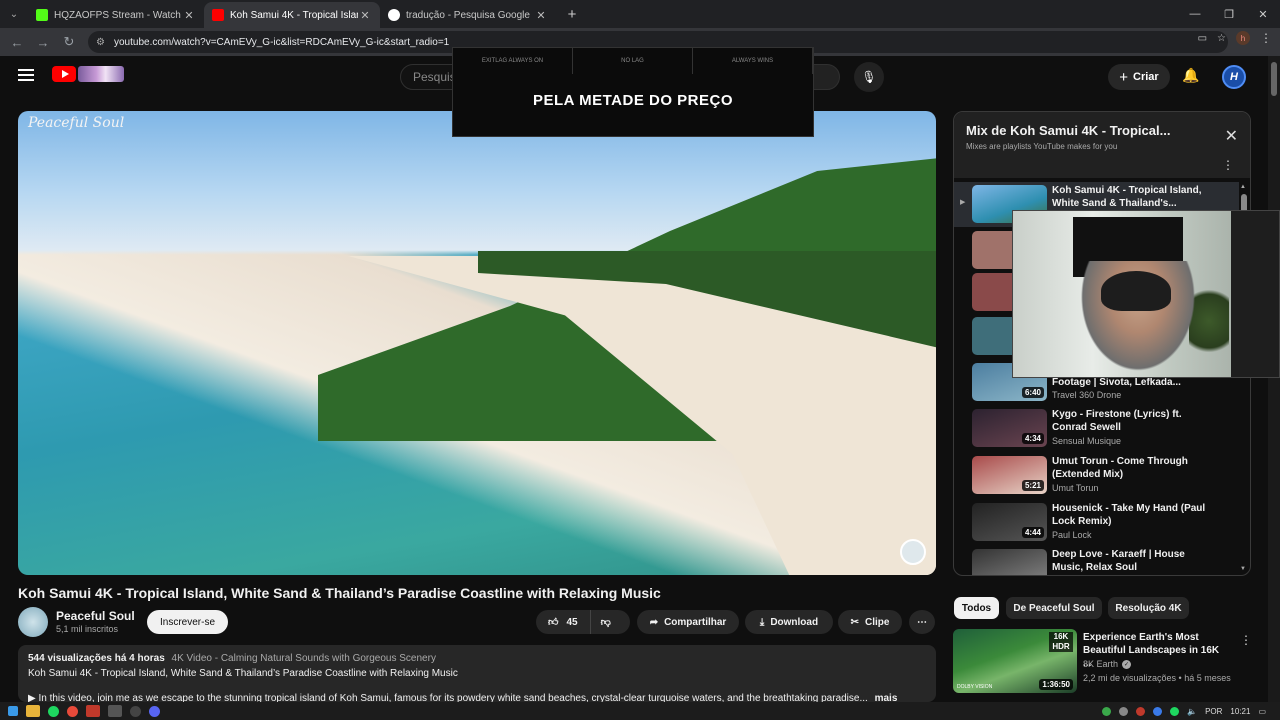  What do you see at coordinates (43, 42) in the screenshot?
I see `forward-icon: →` at bounding box center [43, 42].